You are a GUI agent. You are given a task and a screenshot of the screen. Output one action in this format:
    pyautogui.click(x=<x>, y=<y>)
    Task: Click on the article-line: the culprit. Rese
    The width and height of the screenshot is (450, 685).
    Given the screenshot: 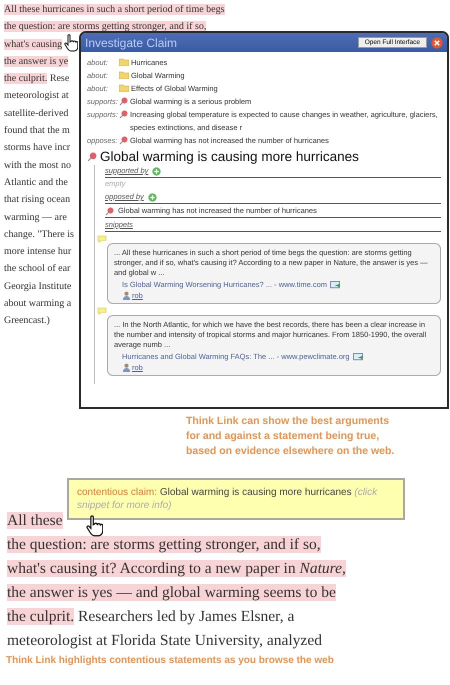 What is the action you would take?
    pyautogui.click(x=37, y=79)
    